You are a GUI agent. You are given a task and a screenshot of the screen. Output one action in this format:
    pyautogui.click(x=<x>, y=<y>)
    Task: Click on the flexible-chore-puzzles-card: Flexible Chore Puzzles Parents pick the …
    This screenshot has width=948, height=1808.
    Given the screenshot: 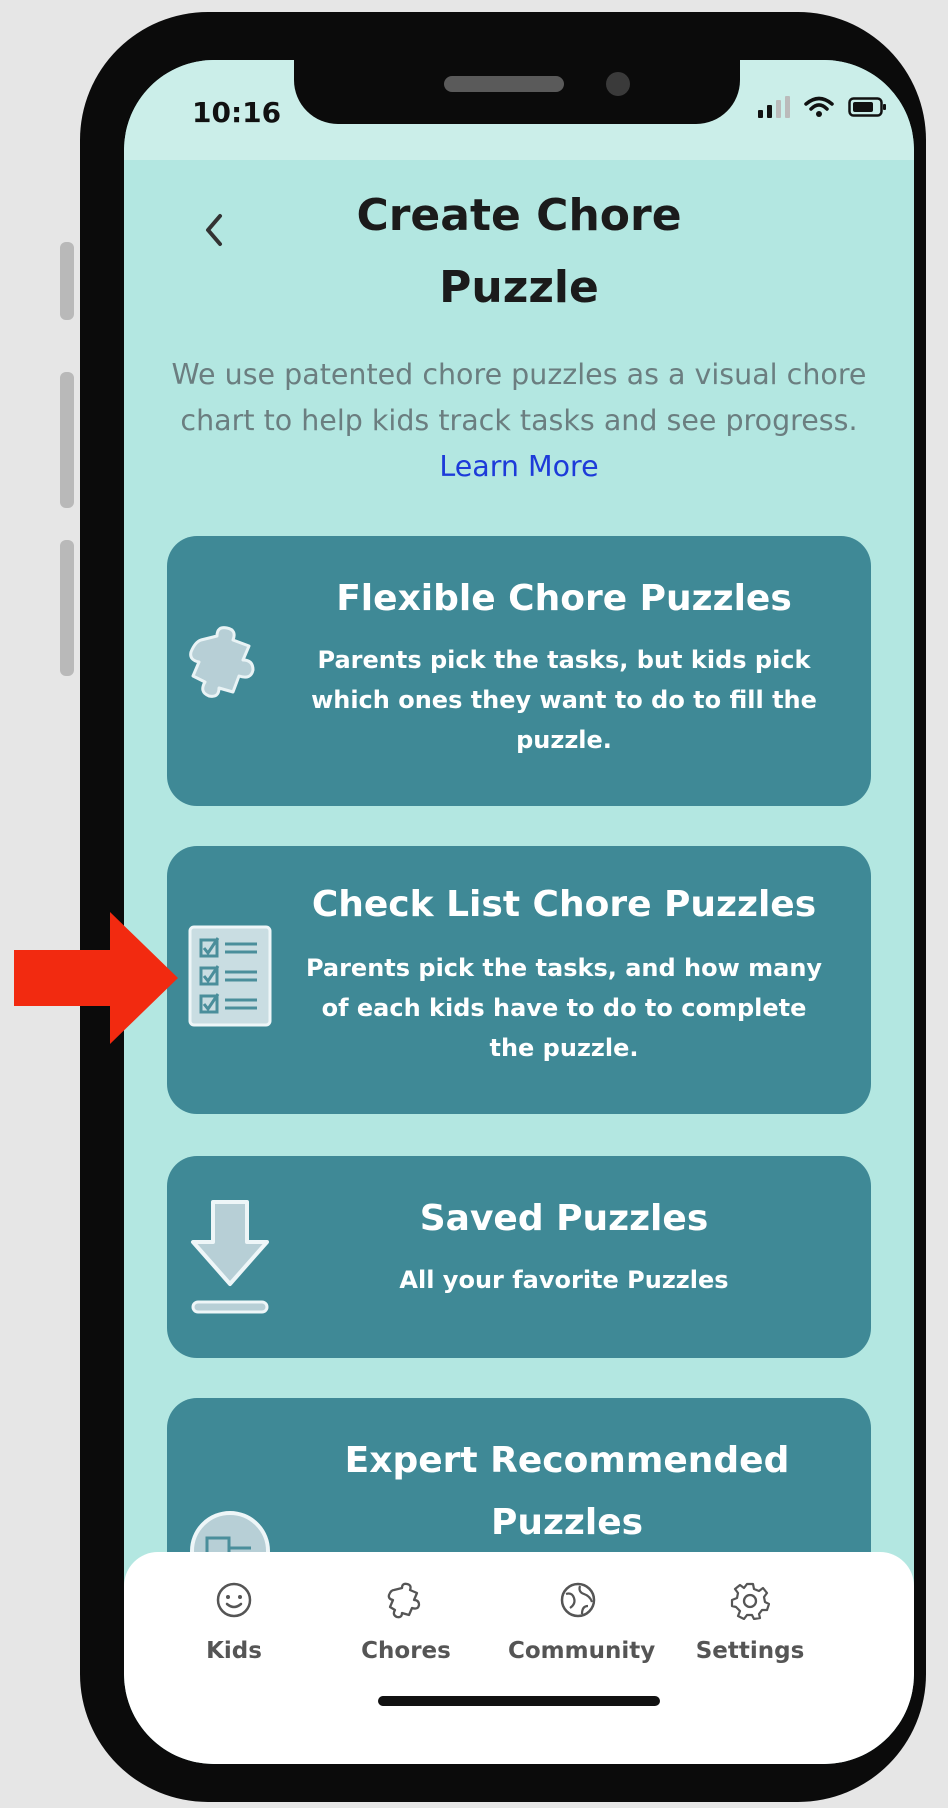 What is the action you would take?
    pyautogui.click(x=519, y=671)
    